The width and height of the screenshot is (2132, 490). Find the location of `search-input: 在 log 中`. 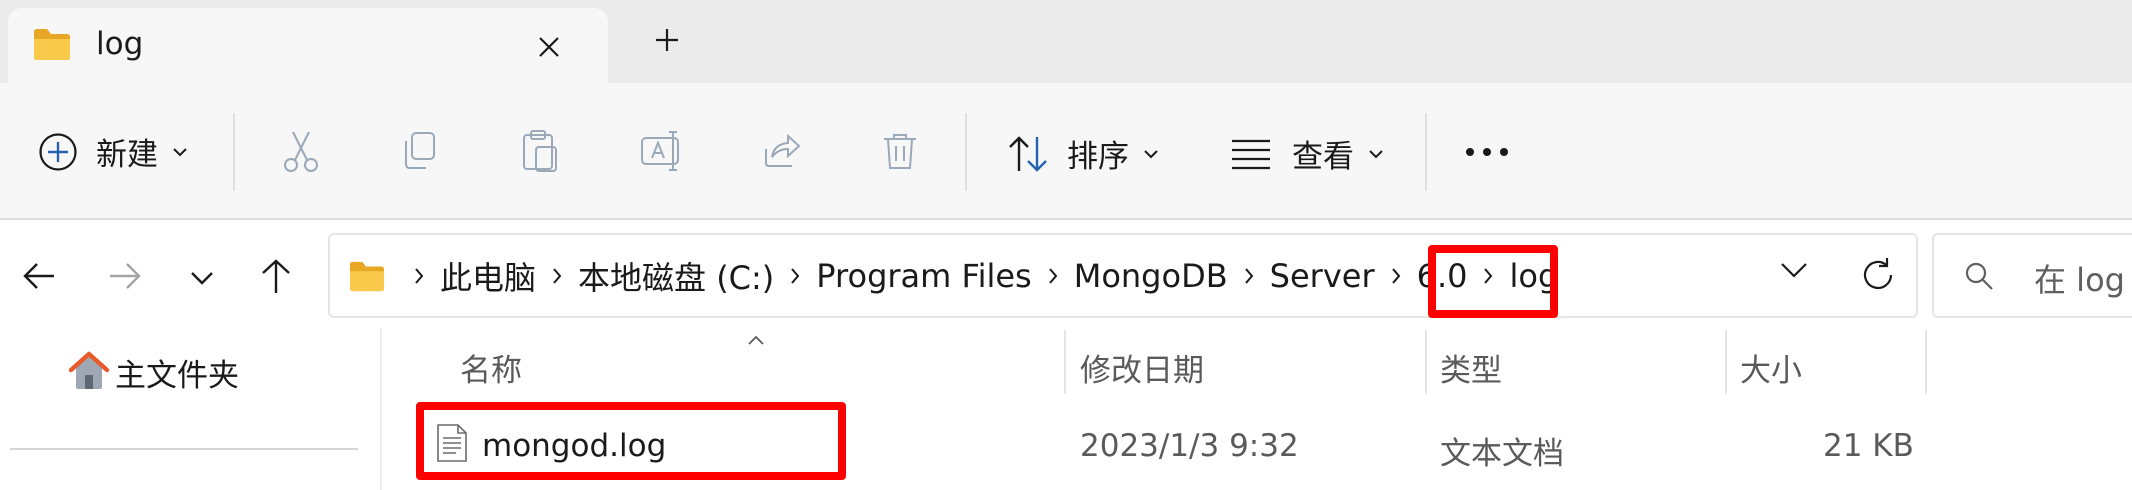

search-input: 在 log 中 is located at coordinates (2083, 278).